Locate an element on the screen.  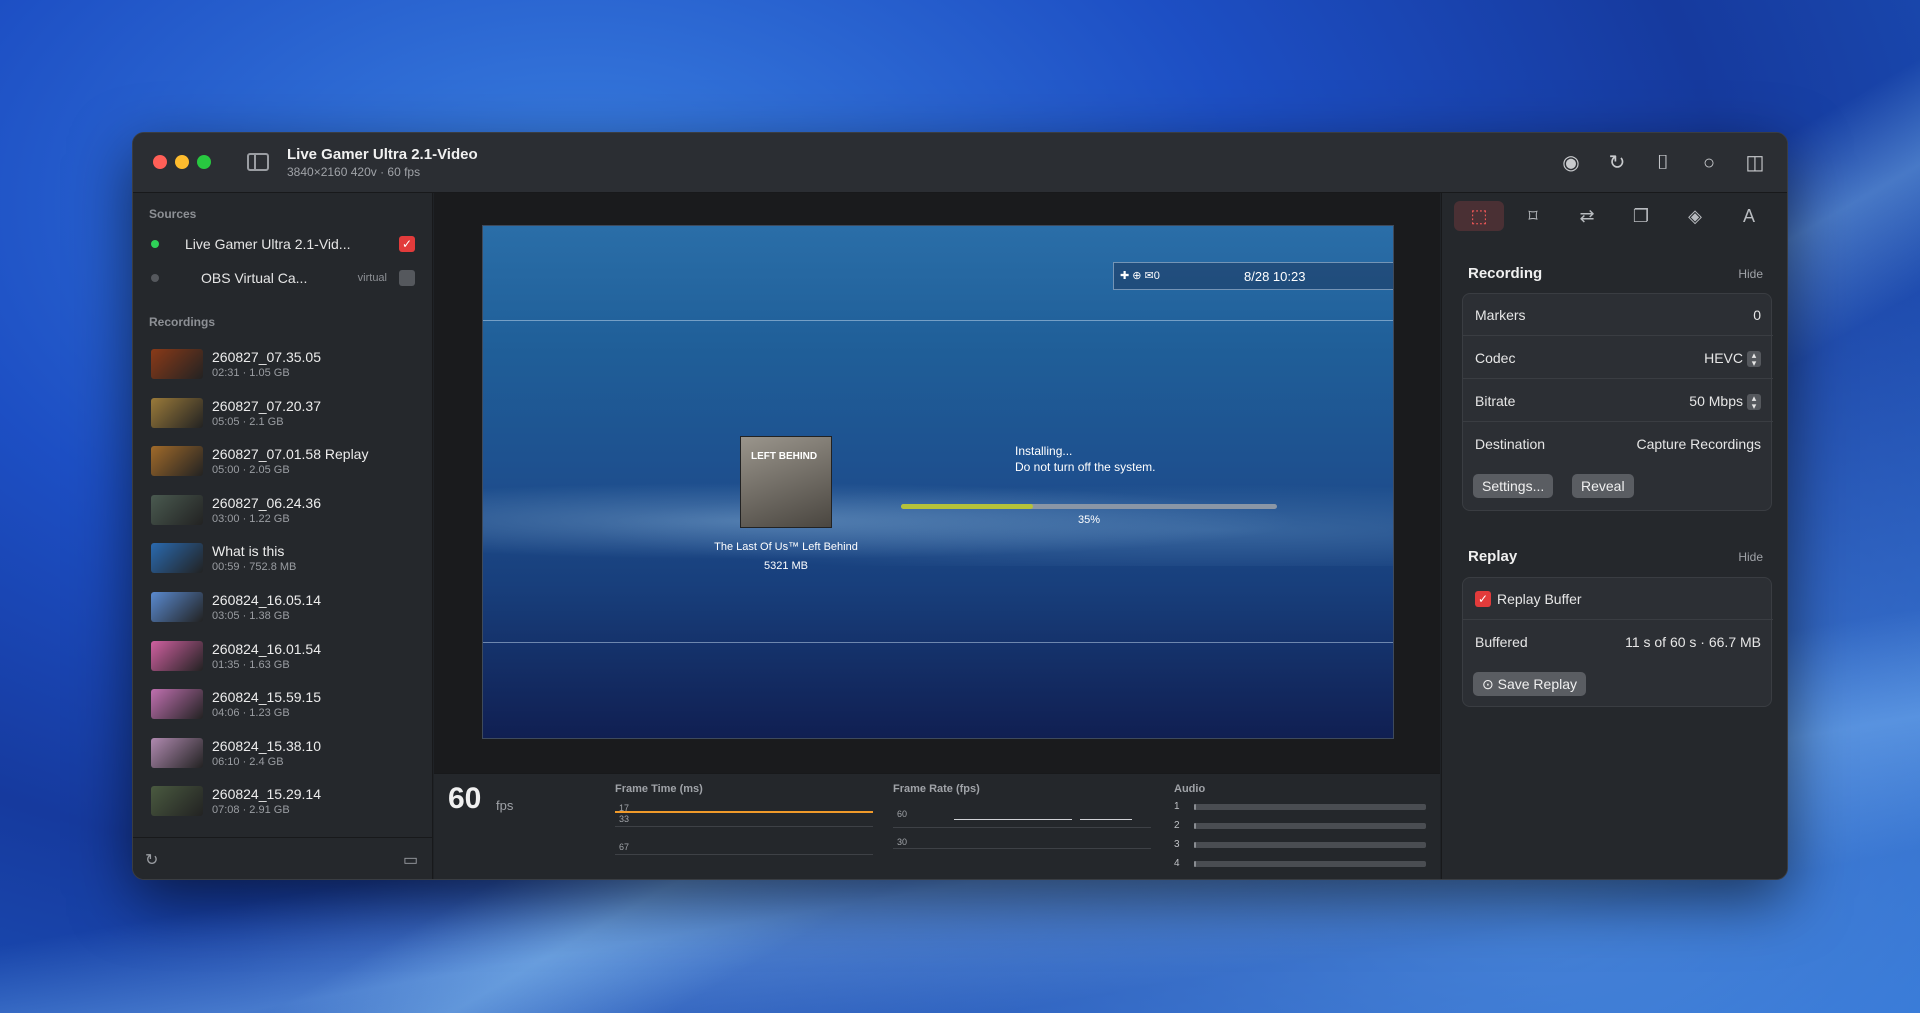
recording-item: 260824_16.05.14 03:05 · 1.38 GB is located at coordinates (283, 610).